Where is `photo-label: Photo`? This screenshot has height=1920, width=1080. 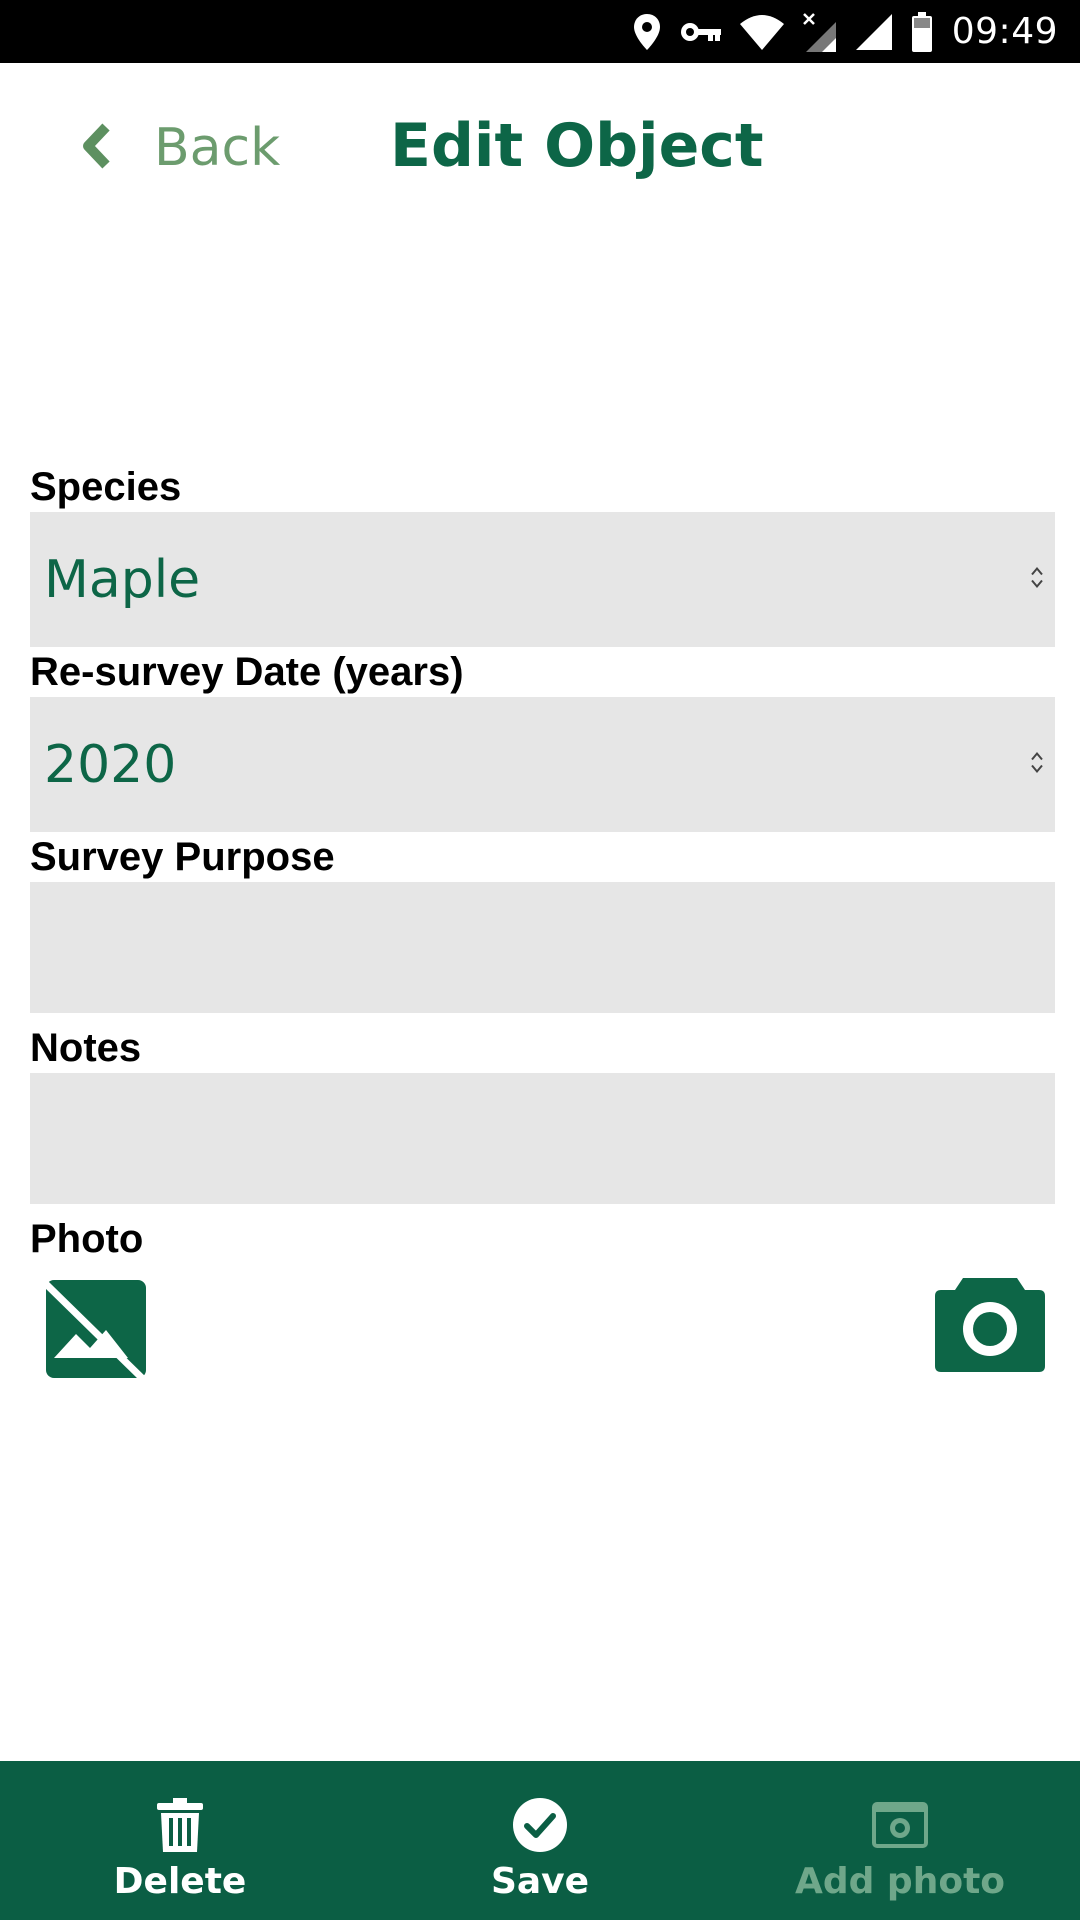 photo-label: Photo is located at coordinates (87, 1239).